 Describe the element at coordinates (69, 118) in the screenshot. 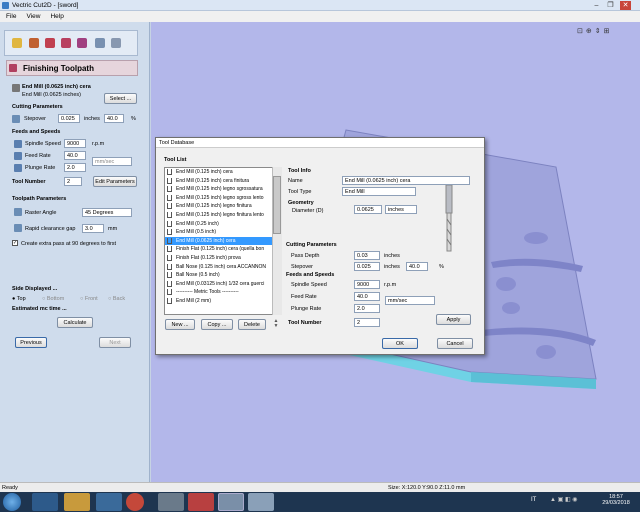

I see `stepover-input: 0.025` at that location.